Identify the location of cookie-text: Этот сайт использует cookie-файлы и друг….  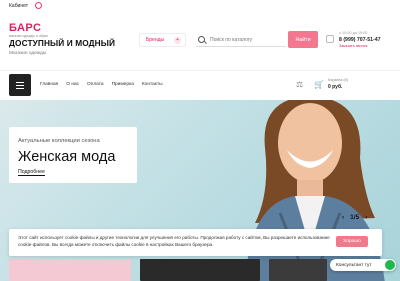
(174, 241).